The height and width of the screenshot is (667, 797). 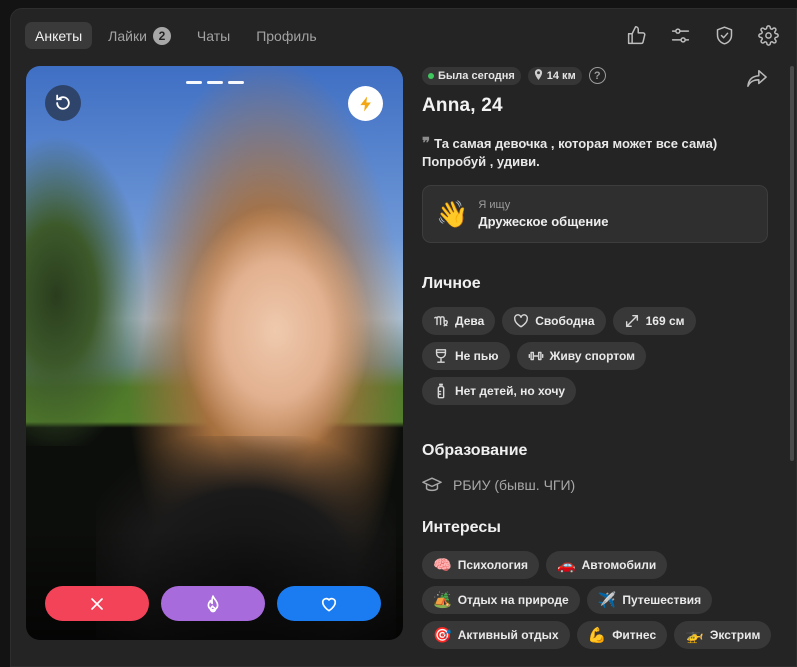 I want to click on personal-chip-sport: Живу спортом, so click(x=581, y=356).